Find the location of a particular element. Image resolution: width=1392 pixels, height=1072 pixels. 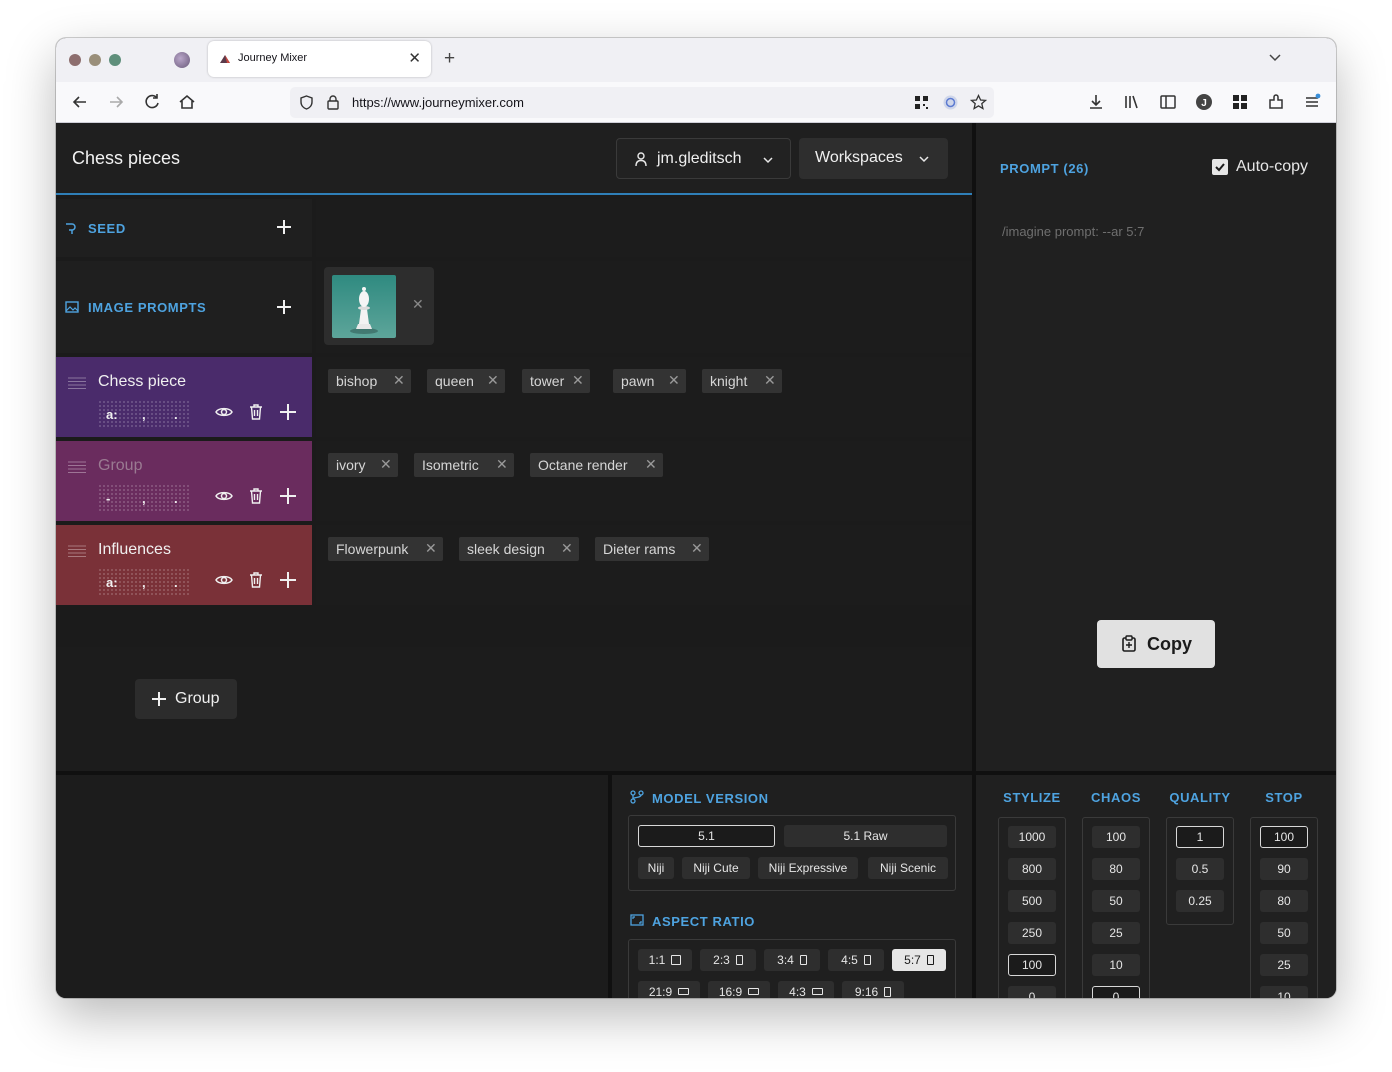

tag-chip: sleek design ✕ is located at coordinates (519, 549).